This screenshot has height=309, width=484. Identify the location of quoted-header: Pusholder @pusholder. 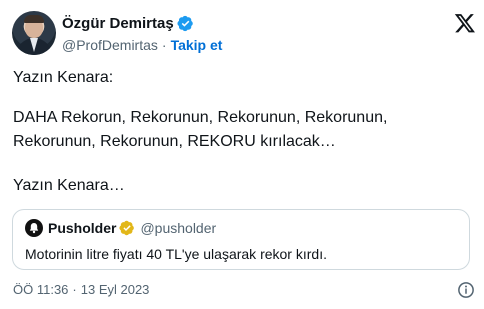
(120, 228).